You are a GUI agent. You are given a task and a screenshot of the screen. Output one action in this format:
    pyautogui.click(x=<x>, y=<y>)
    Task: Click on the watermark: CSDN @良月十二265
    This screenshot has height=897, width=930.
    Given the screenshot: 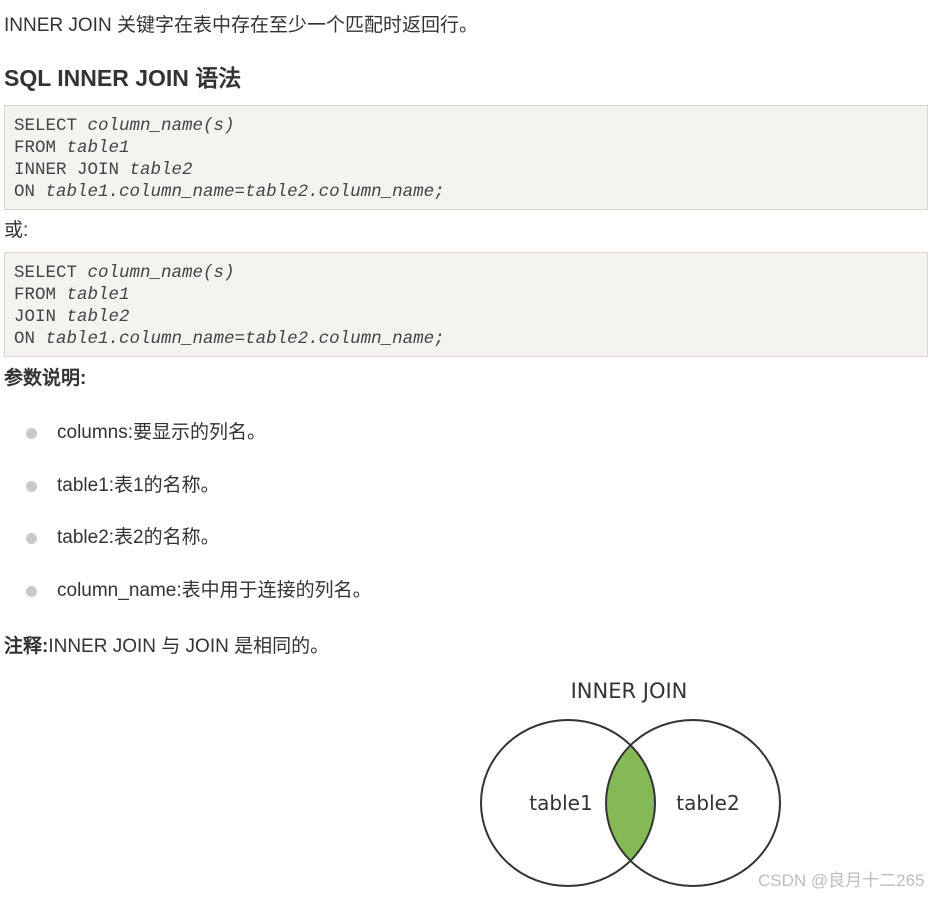 What is the action you would take?
    pyautogui.click(x=841, y=880)
    